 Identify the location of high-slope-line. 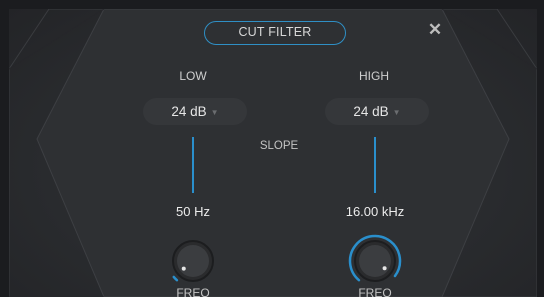
(375, 165).